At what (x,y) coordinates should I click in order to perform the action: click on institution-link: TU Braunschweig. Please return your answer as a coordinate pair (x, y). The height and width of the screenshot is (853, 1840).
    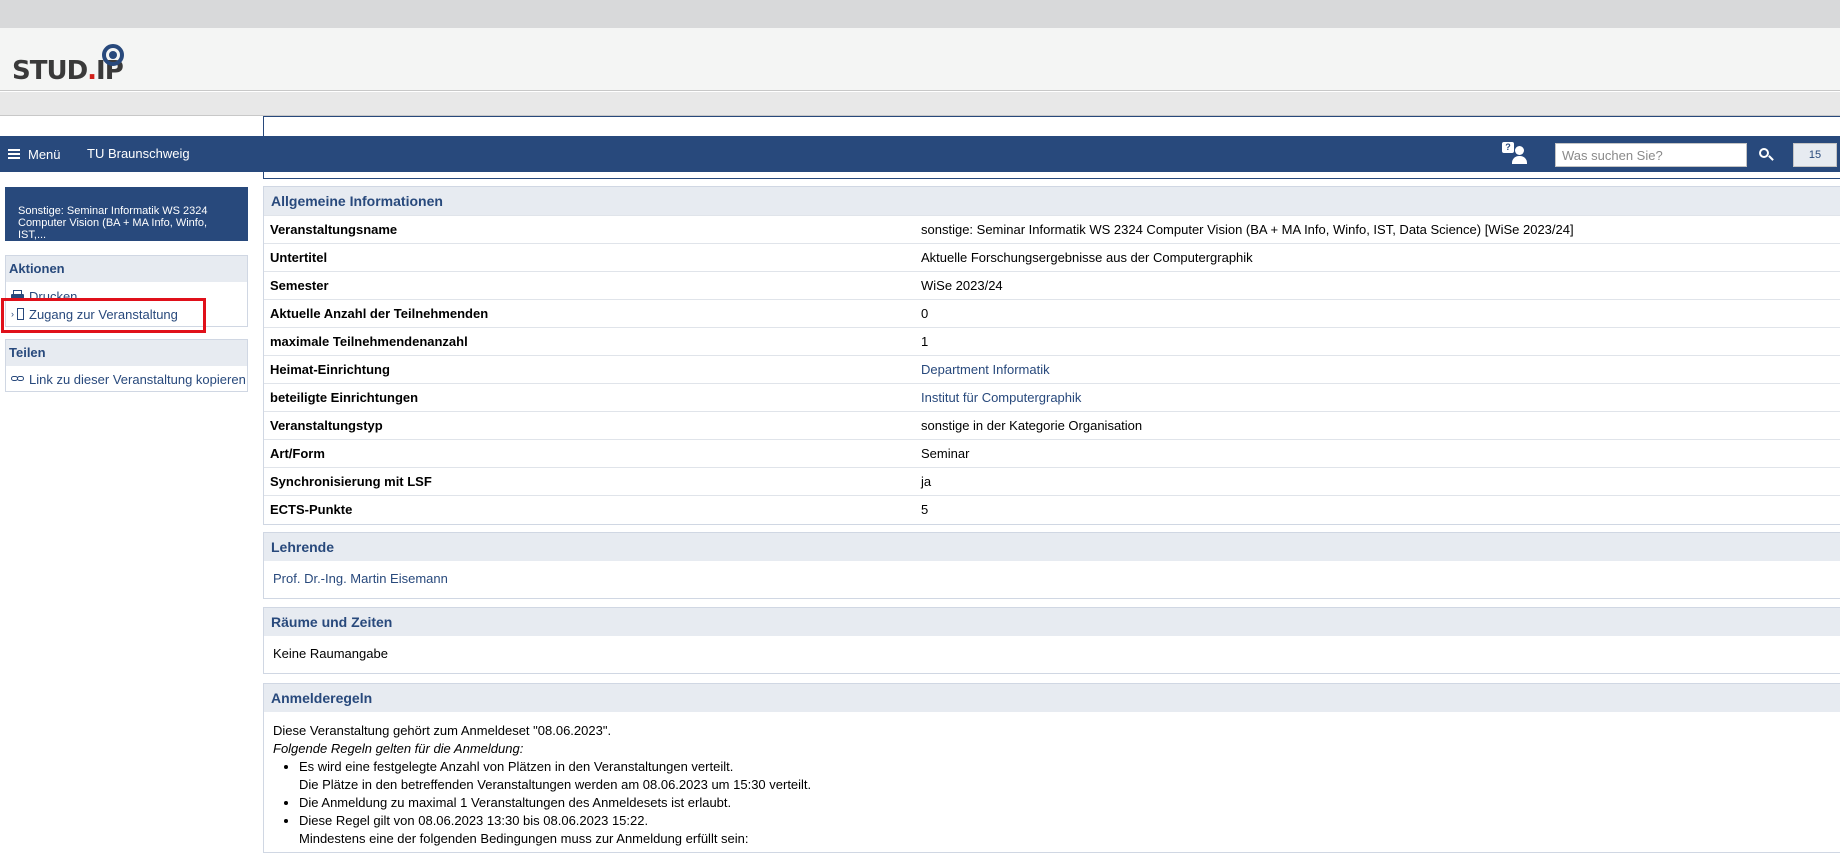
    Looking at the image, I should click on (138, 154).